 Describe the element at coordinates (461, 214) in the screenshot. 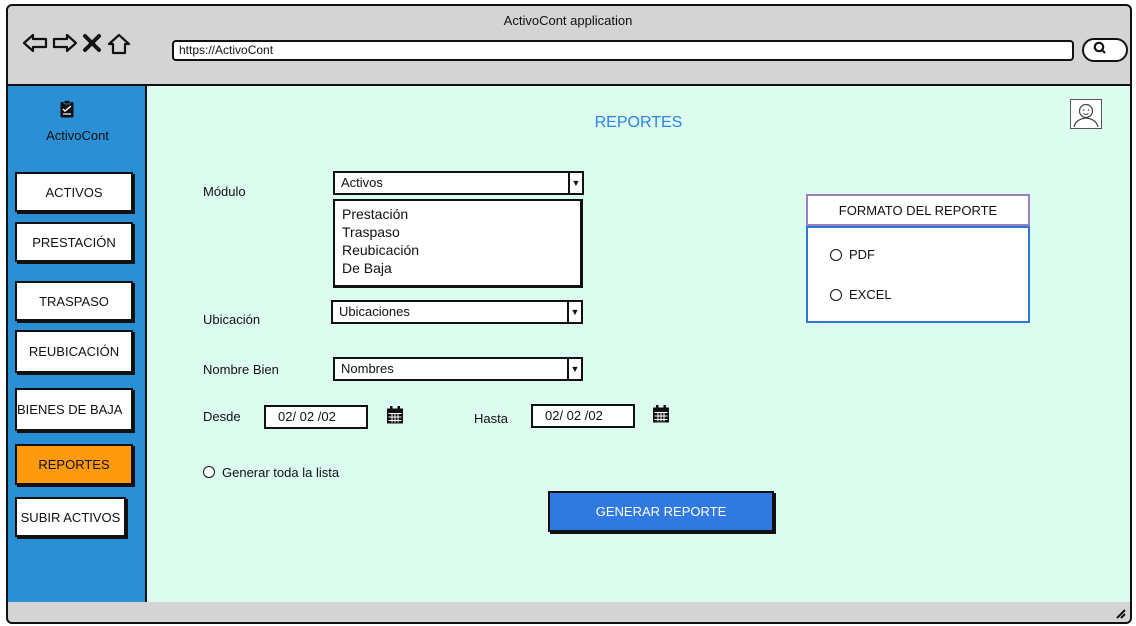

I see `modulo-option: Prestación` at that location.